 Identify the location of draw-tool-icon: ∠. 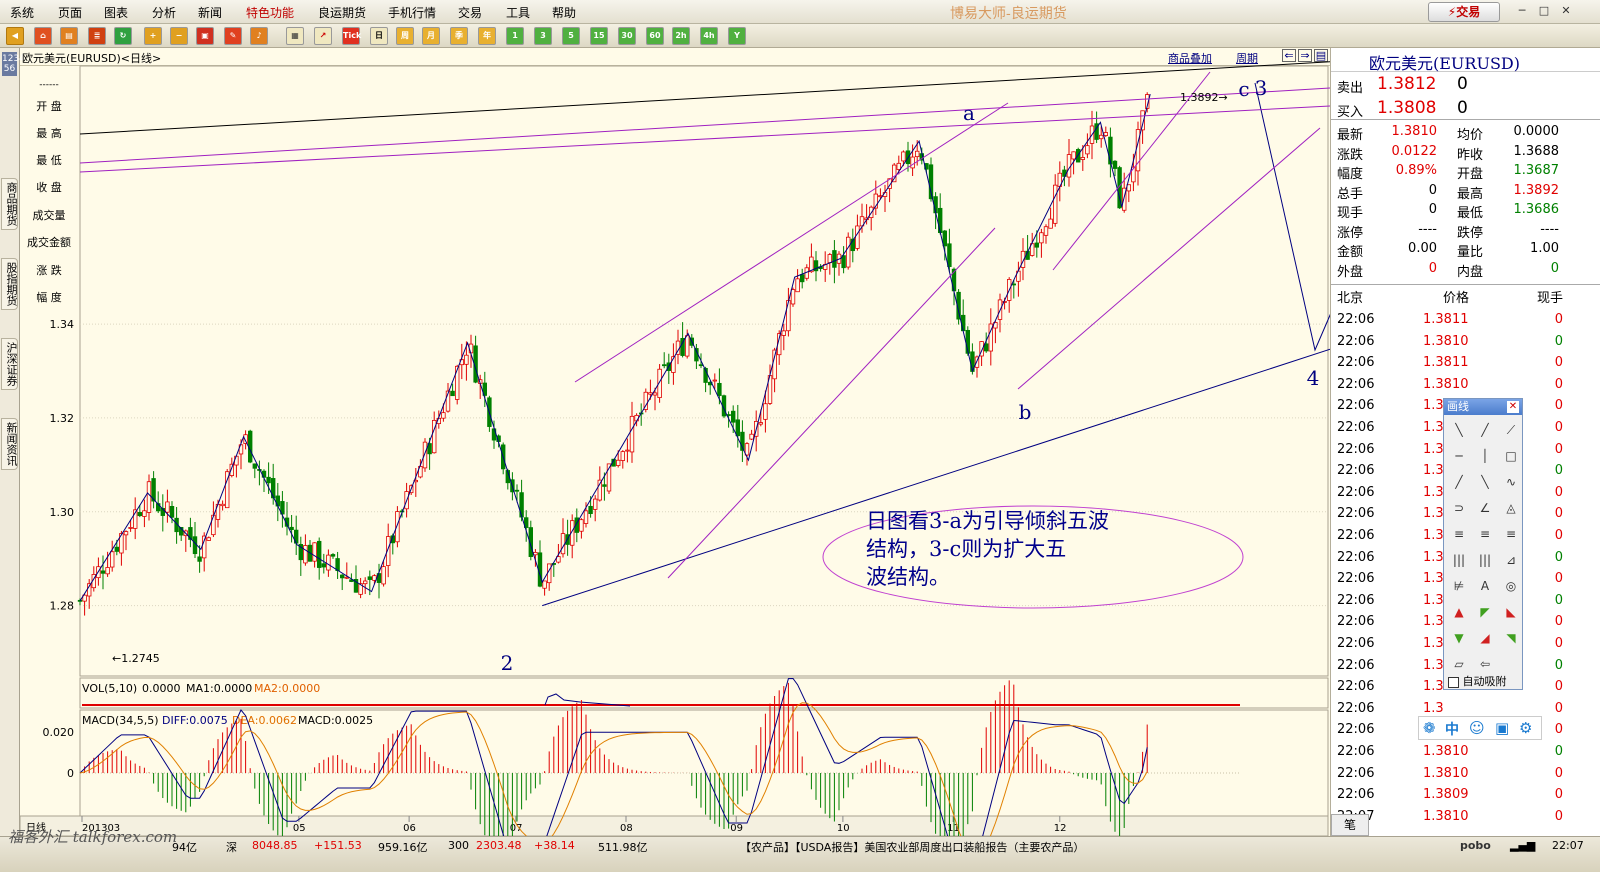
(1485, 508).